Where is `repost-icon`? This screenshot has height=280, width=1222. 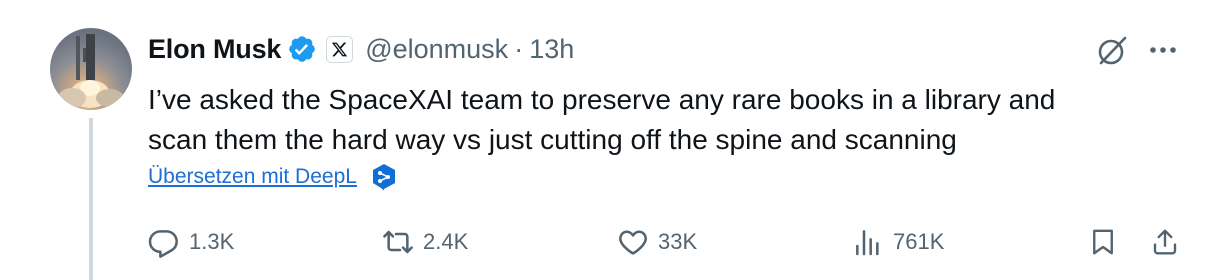 repost-icon is located at coordinates (398, 242).